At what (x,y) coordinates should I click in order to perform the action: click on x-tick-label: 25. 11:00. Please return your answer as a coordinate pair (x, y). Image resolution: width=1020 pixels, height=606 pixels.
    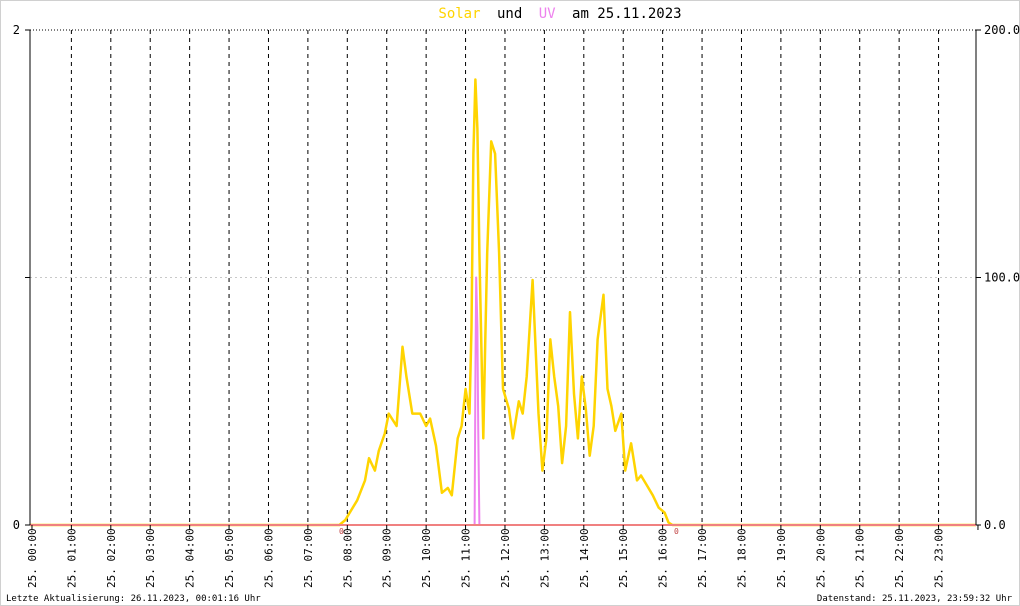
    Looking at the image, I should click on (466, 558).